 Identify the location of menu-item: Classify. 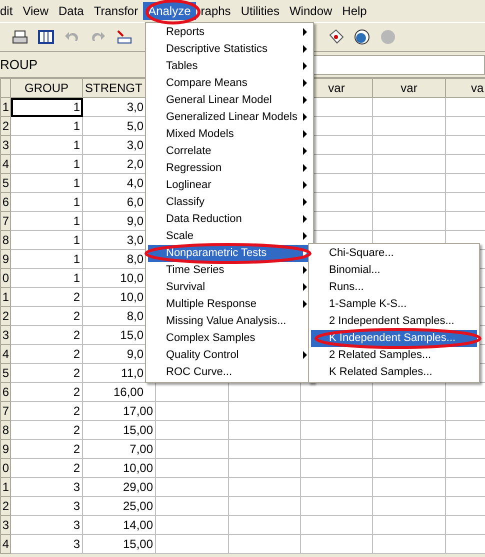
(229, 202).